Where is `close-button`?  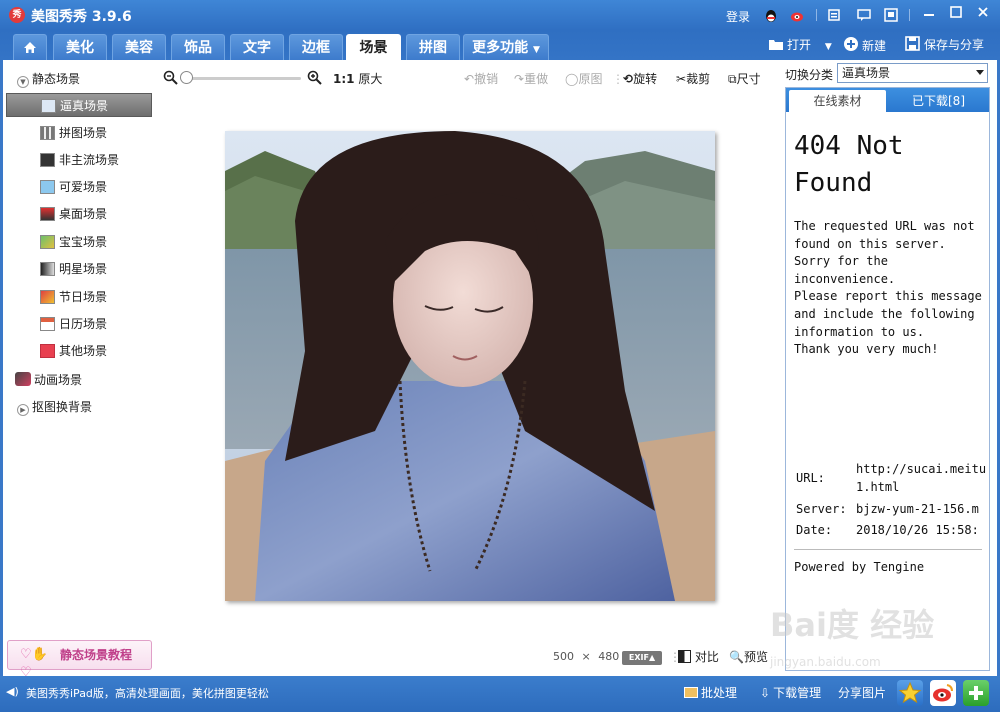
close-button is located at coordinates (983, 15).